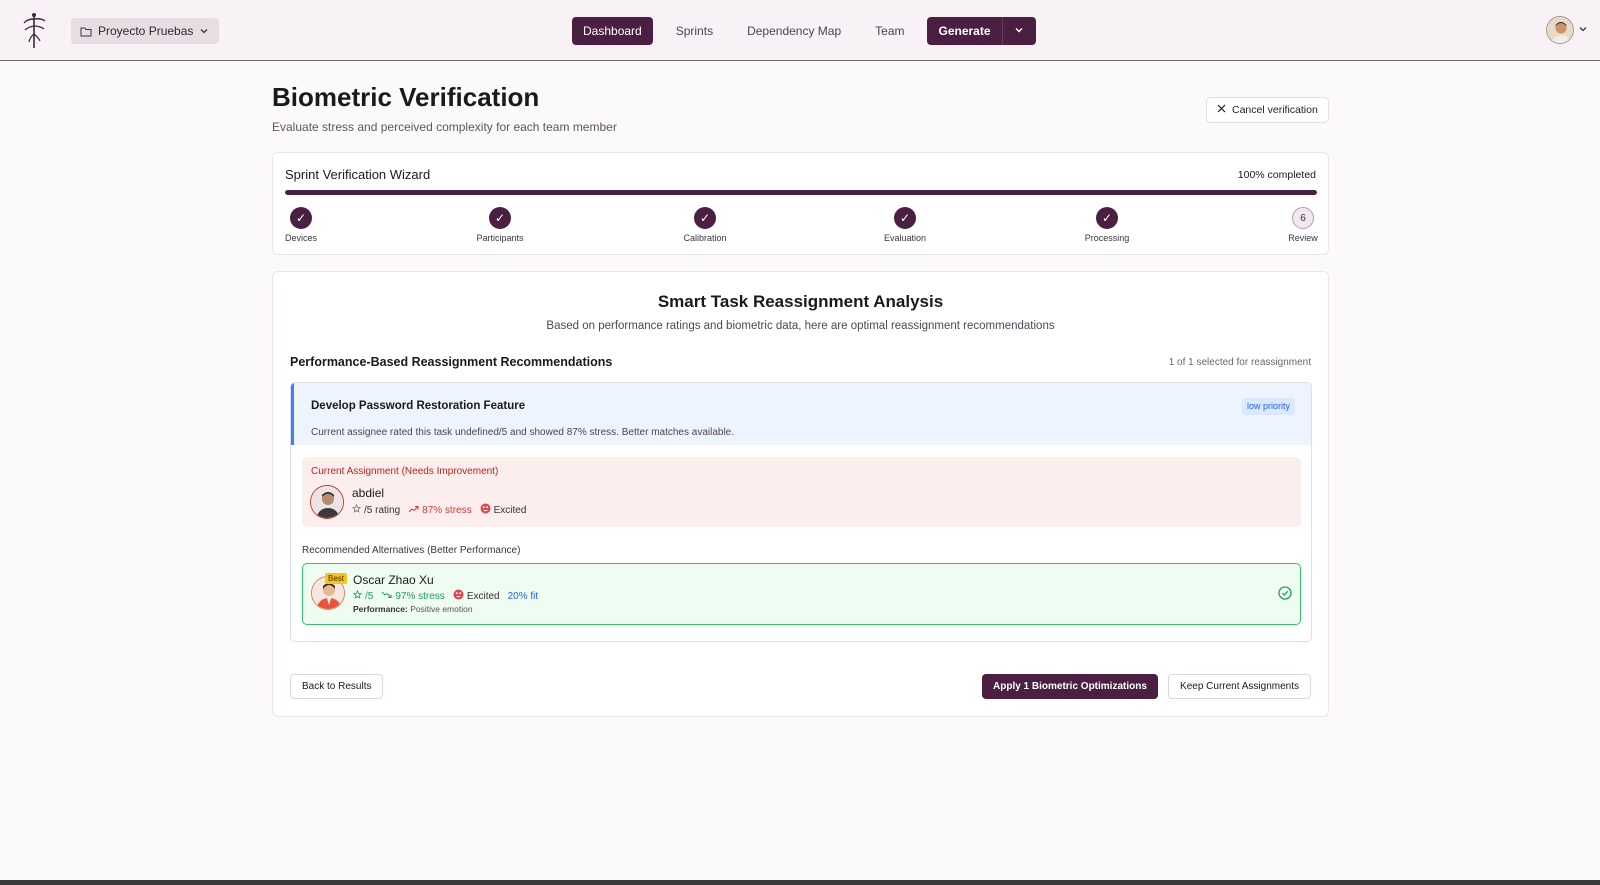 This screenshot has width=1600, height=885. I want to click on project-name: Proyecto Pruebas, so click(146, 31).